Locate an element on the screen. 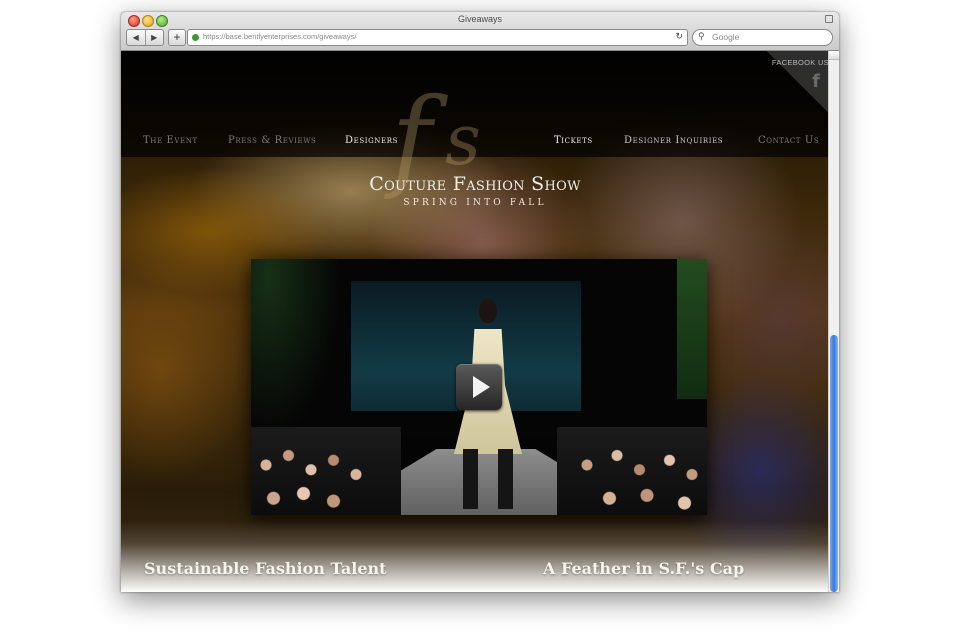 This screenshot has height=643, width=960. model-legs is located at coordinates (488, 479).